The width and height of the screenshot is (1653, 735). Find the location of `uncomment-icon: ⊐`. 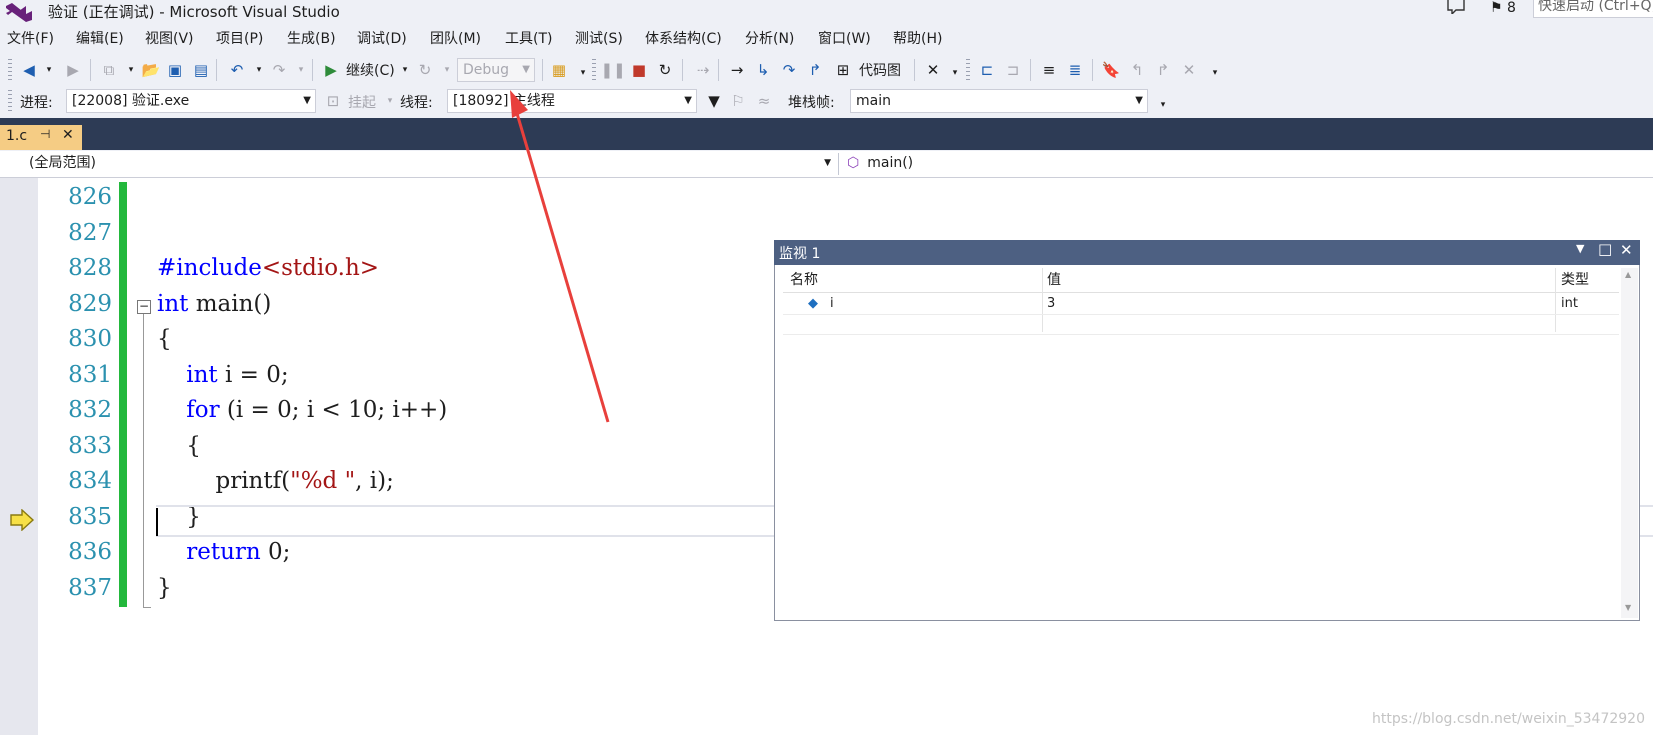

uncomment-icon: ⊐ is located at coordinates (1013, 70).